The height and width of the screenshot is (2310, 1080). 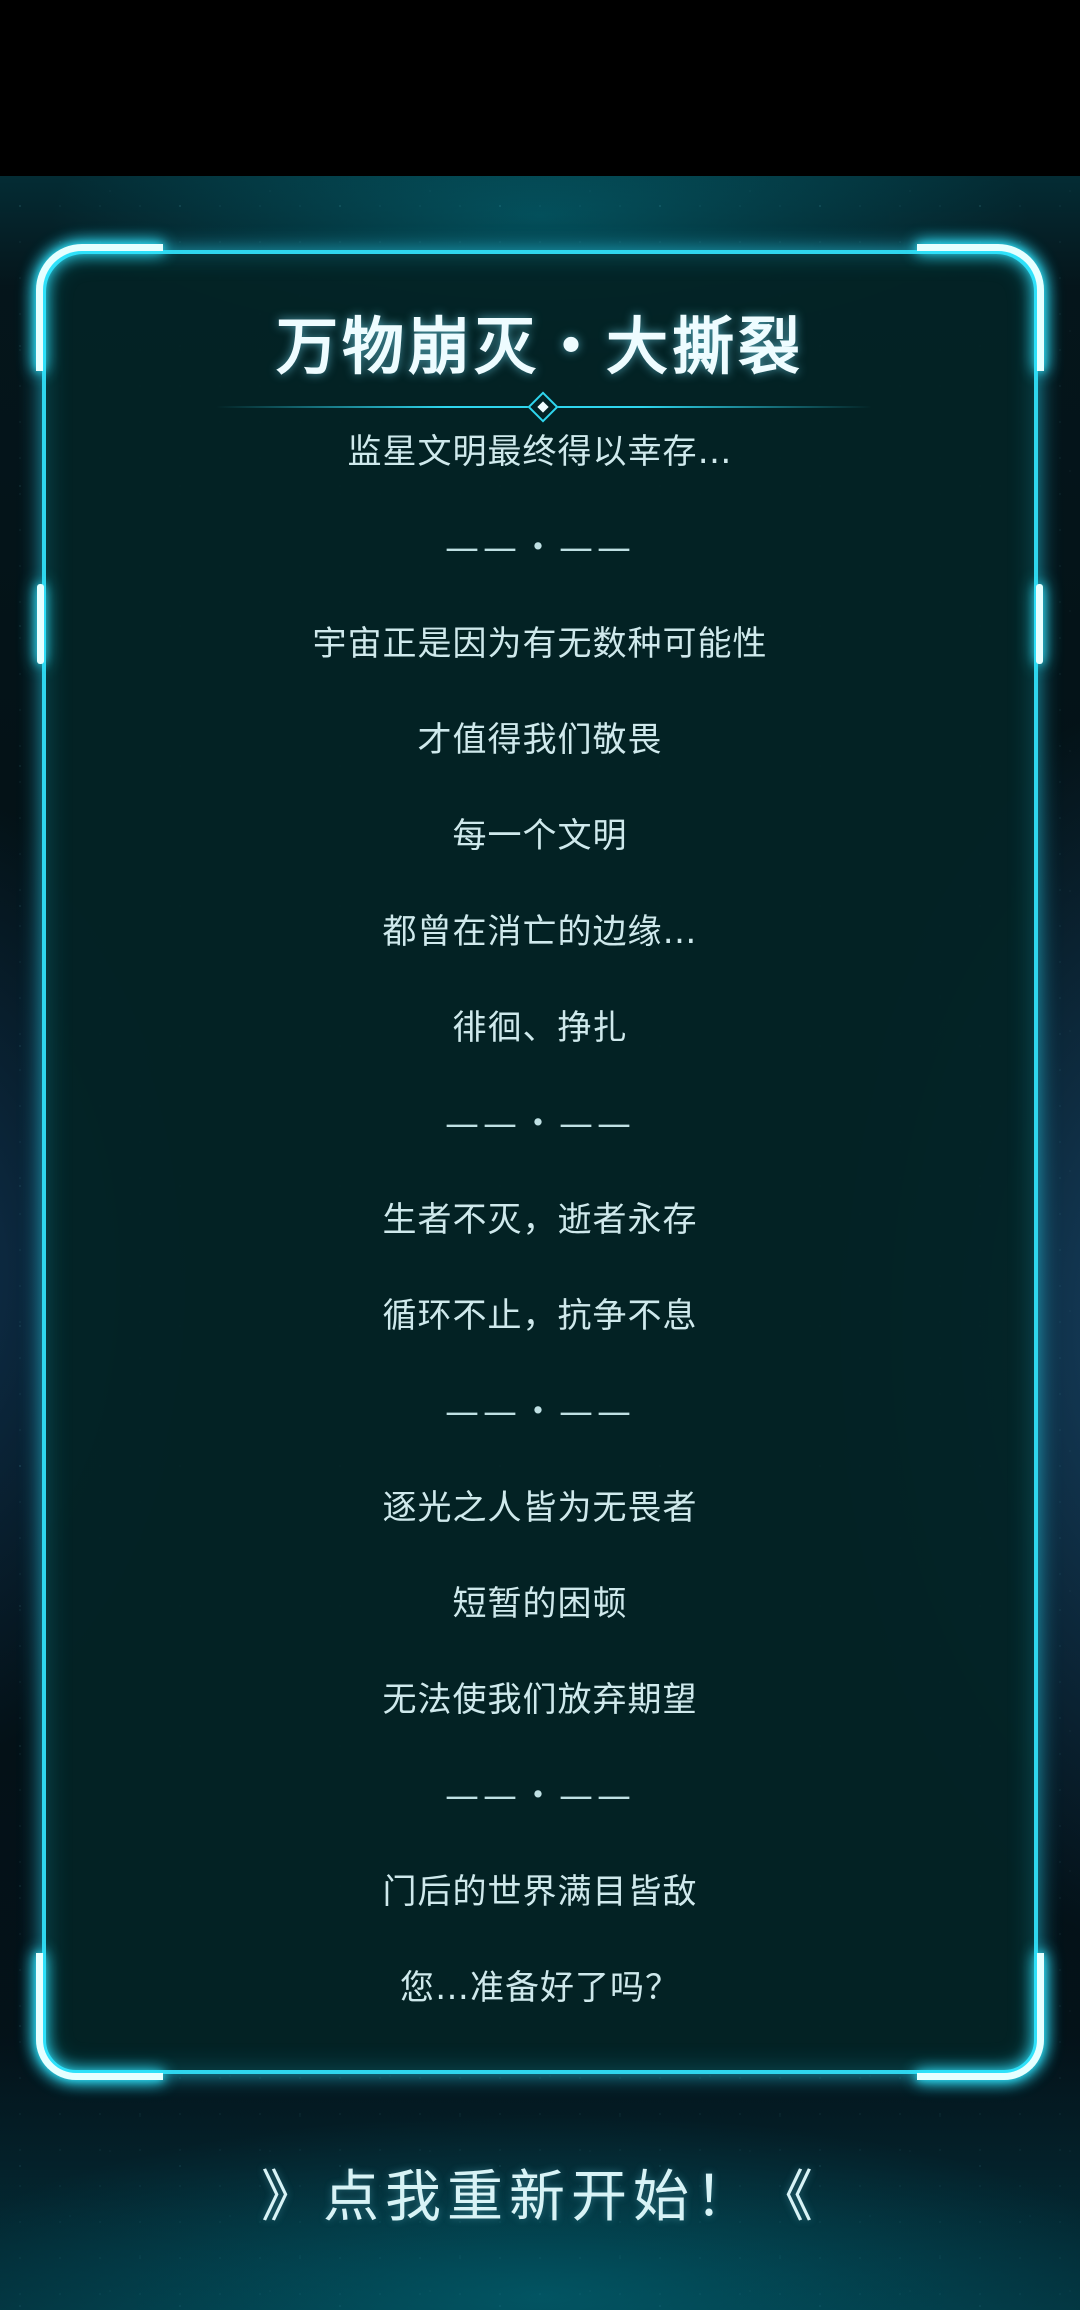 I want to click on story-line: 宇宙正是因为有无数种可能性, so click(x=540, y=644).